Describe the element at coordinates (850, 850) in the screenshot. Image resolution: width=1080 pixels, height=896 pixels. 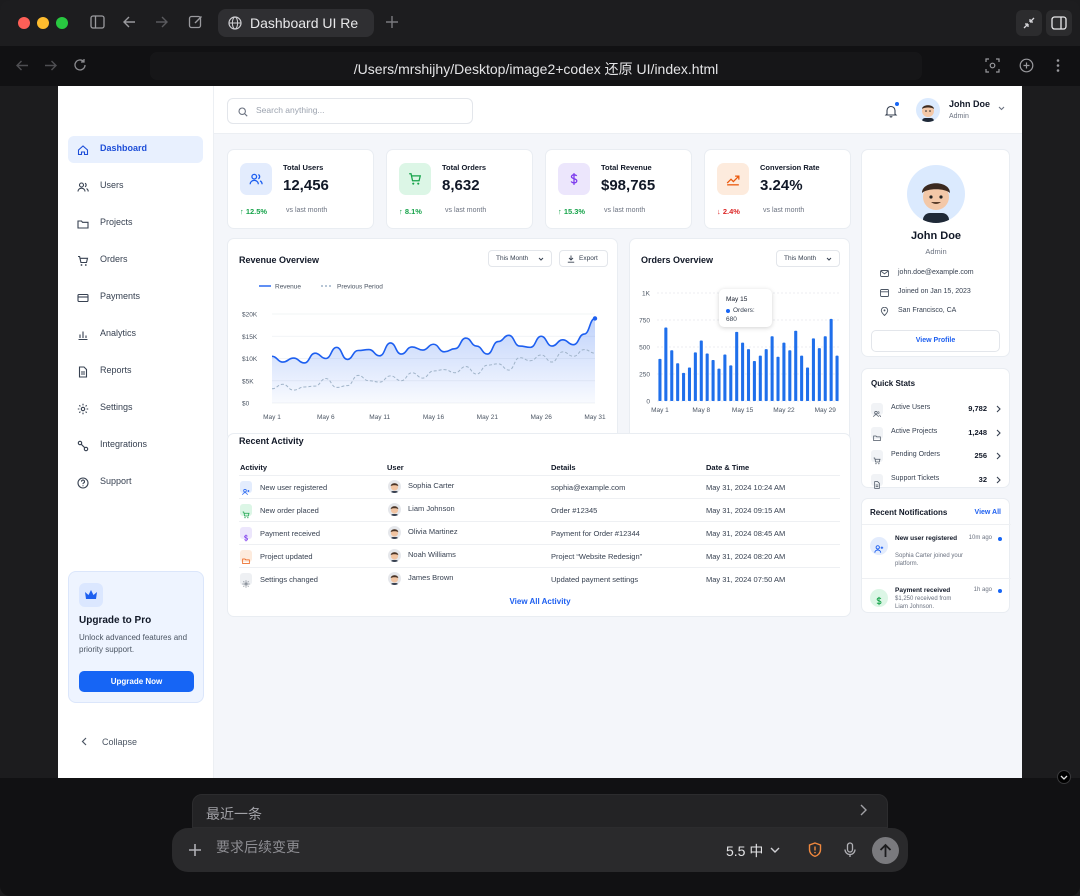
I see `microphone-icon` at that location.